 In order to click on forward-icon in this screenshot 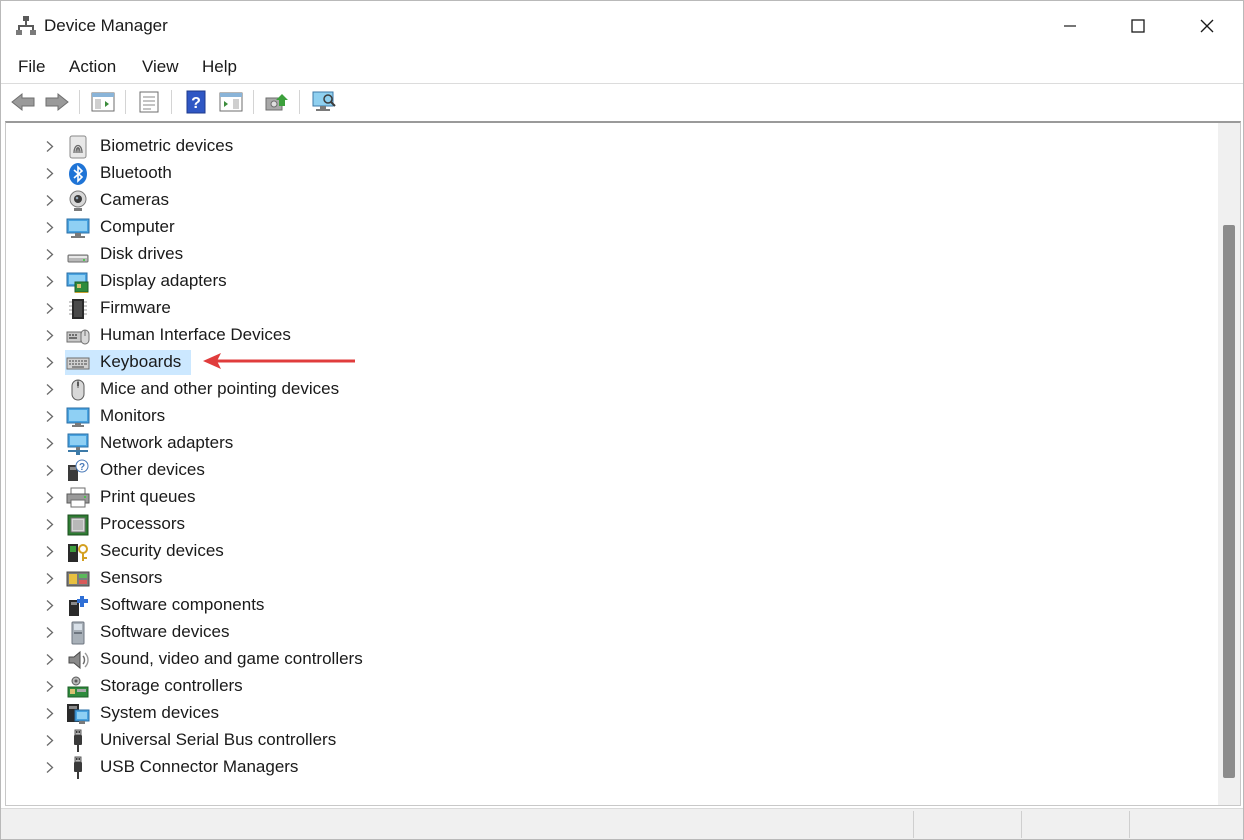, I will do `click(57, 102)`.